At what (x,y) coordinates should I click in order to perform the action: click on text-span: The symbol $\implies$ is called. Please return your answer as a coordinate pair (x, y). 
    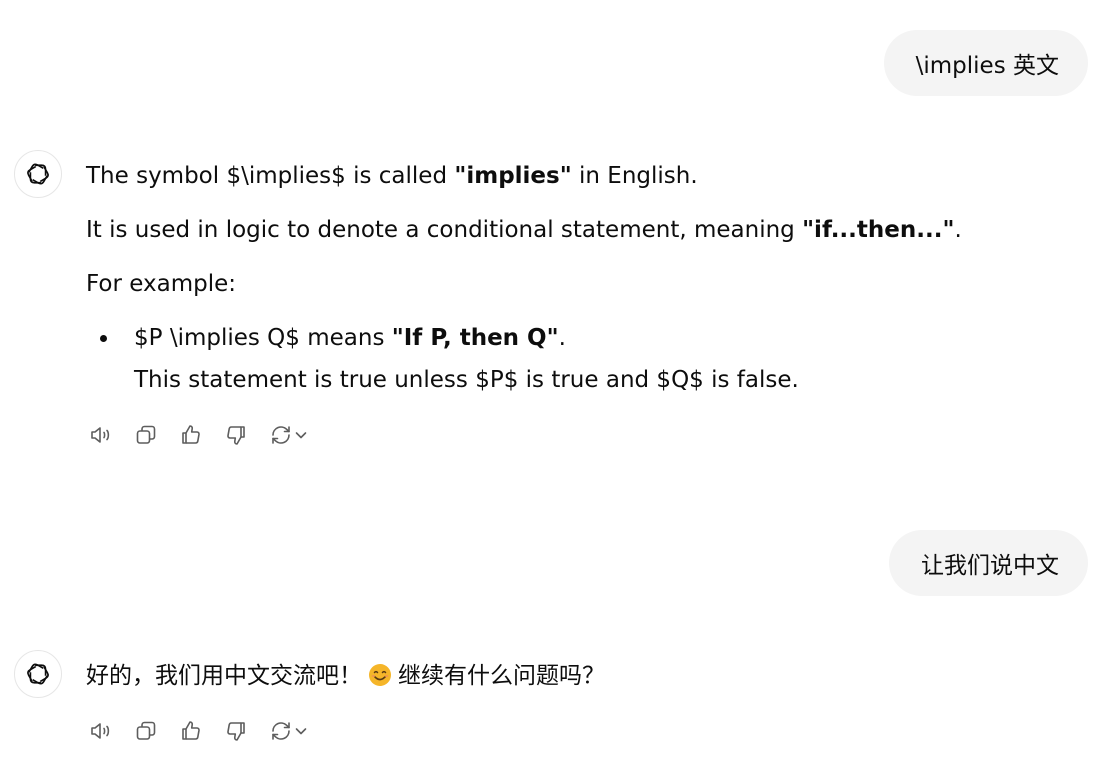
    Looking at the image, I should click on (270, 176).